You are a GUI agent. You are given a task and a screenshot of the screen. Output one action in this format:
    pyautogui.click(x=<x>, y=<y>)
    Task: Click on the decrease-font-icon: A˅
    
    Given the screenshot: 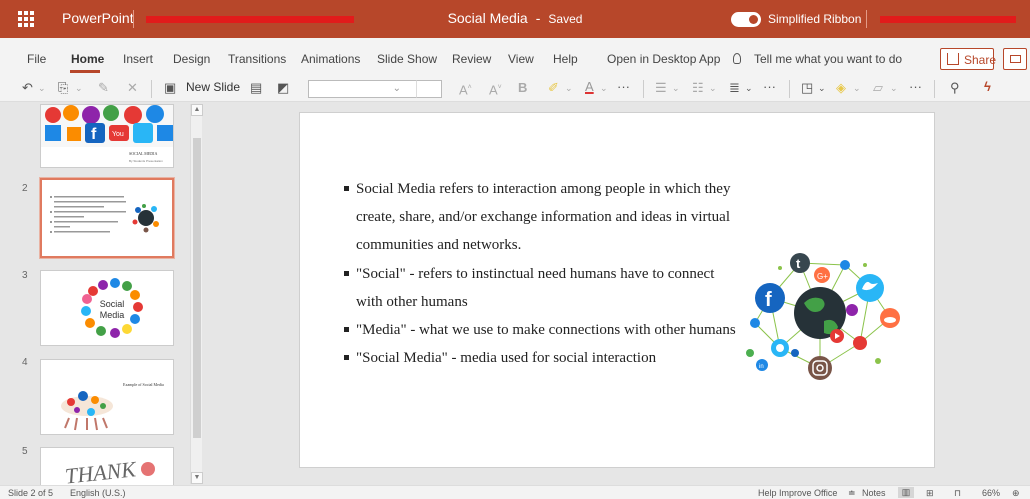 What is the action you would take?
    pyautogui.click(x=495, y=89)
    